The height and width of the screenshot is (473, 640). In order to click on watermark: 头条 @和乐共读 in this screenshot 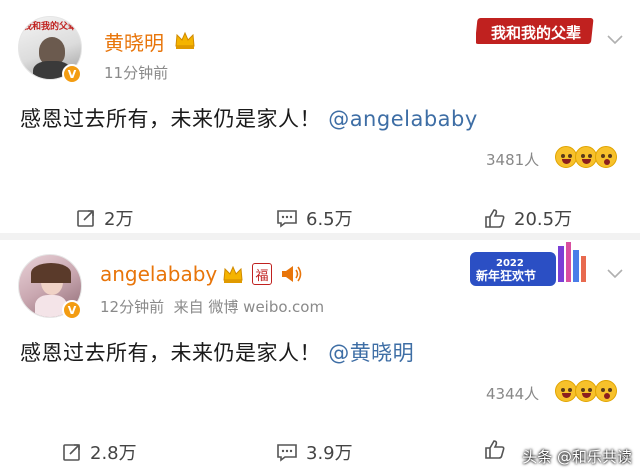, I will do `click(577, 457)`.